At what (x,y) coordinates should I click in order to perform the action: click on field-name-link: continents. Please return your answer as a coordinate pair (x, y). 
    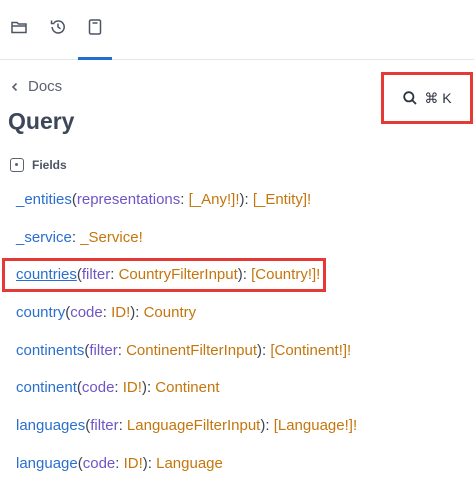
    Looking at the image, I should click on (50, 350).